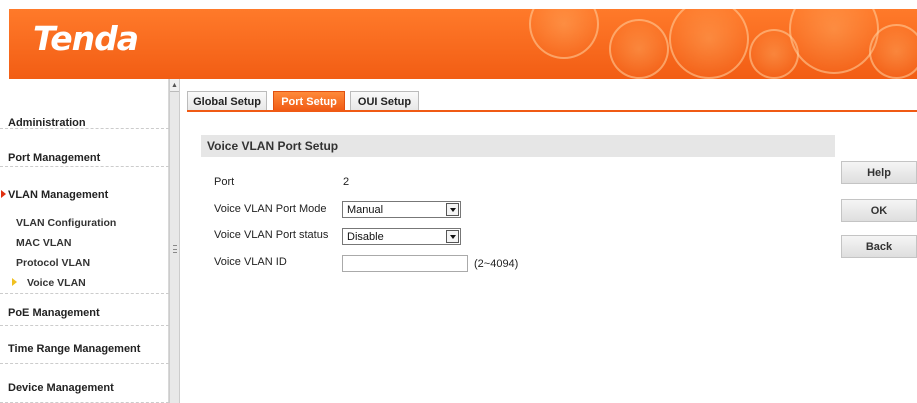  Describe the element at coordinates (54, 313) in the screenshot. I see `sidebar-item-label: PoE Management` at that location.